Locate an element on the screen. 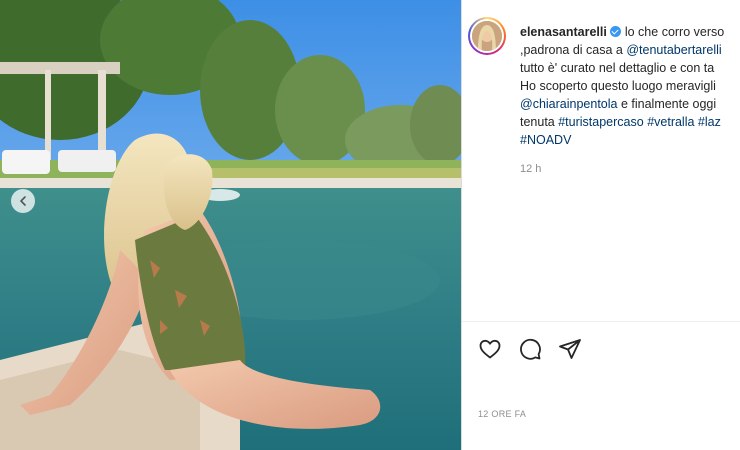 This screenshot has width=740, height=450. verified-badge-icon is located at coordinates (615, 31).